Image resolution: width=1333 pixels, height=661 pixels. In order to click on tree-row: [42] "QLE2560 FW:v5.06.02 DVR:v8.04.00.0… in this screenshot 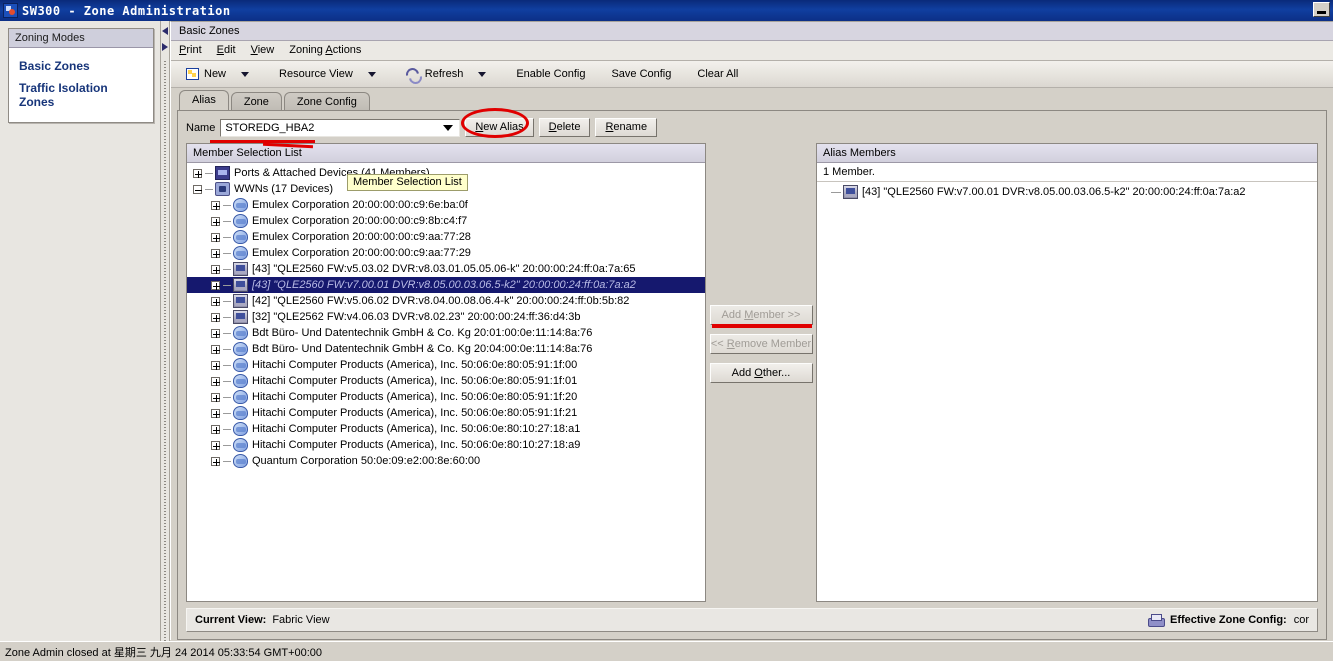, I will do `click(446, 301)`.